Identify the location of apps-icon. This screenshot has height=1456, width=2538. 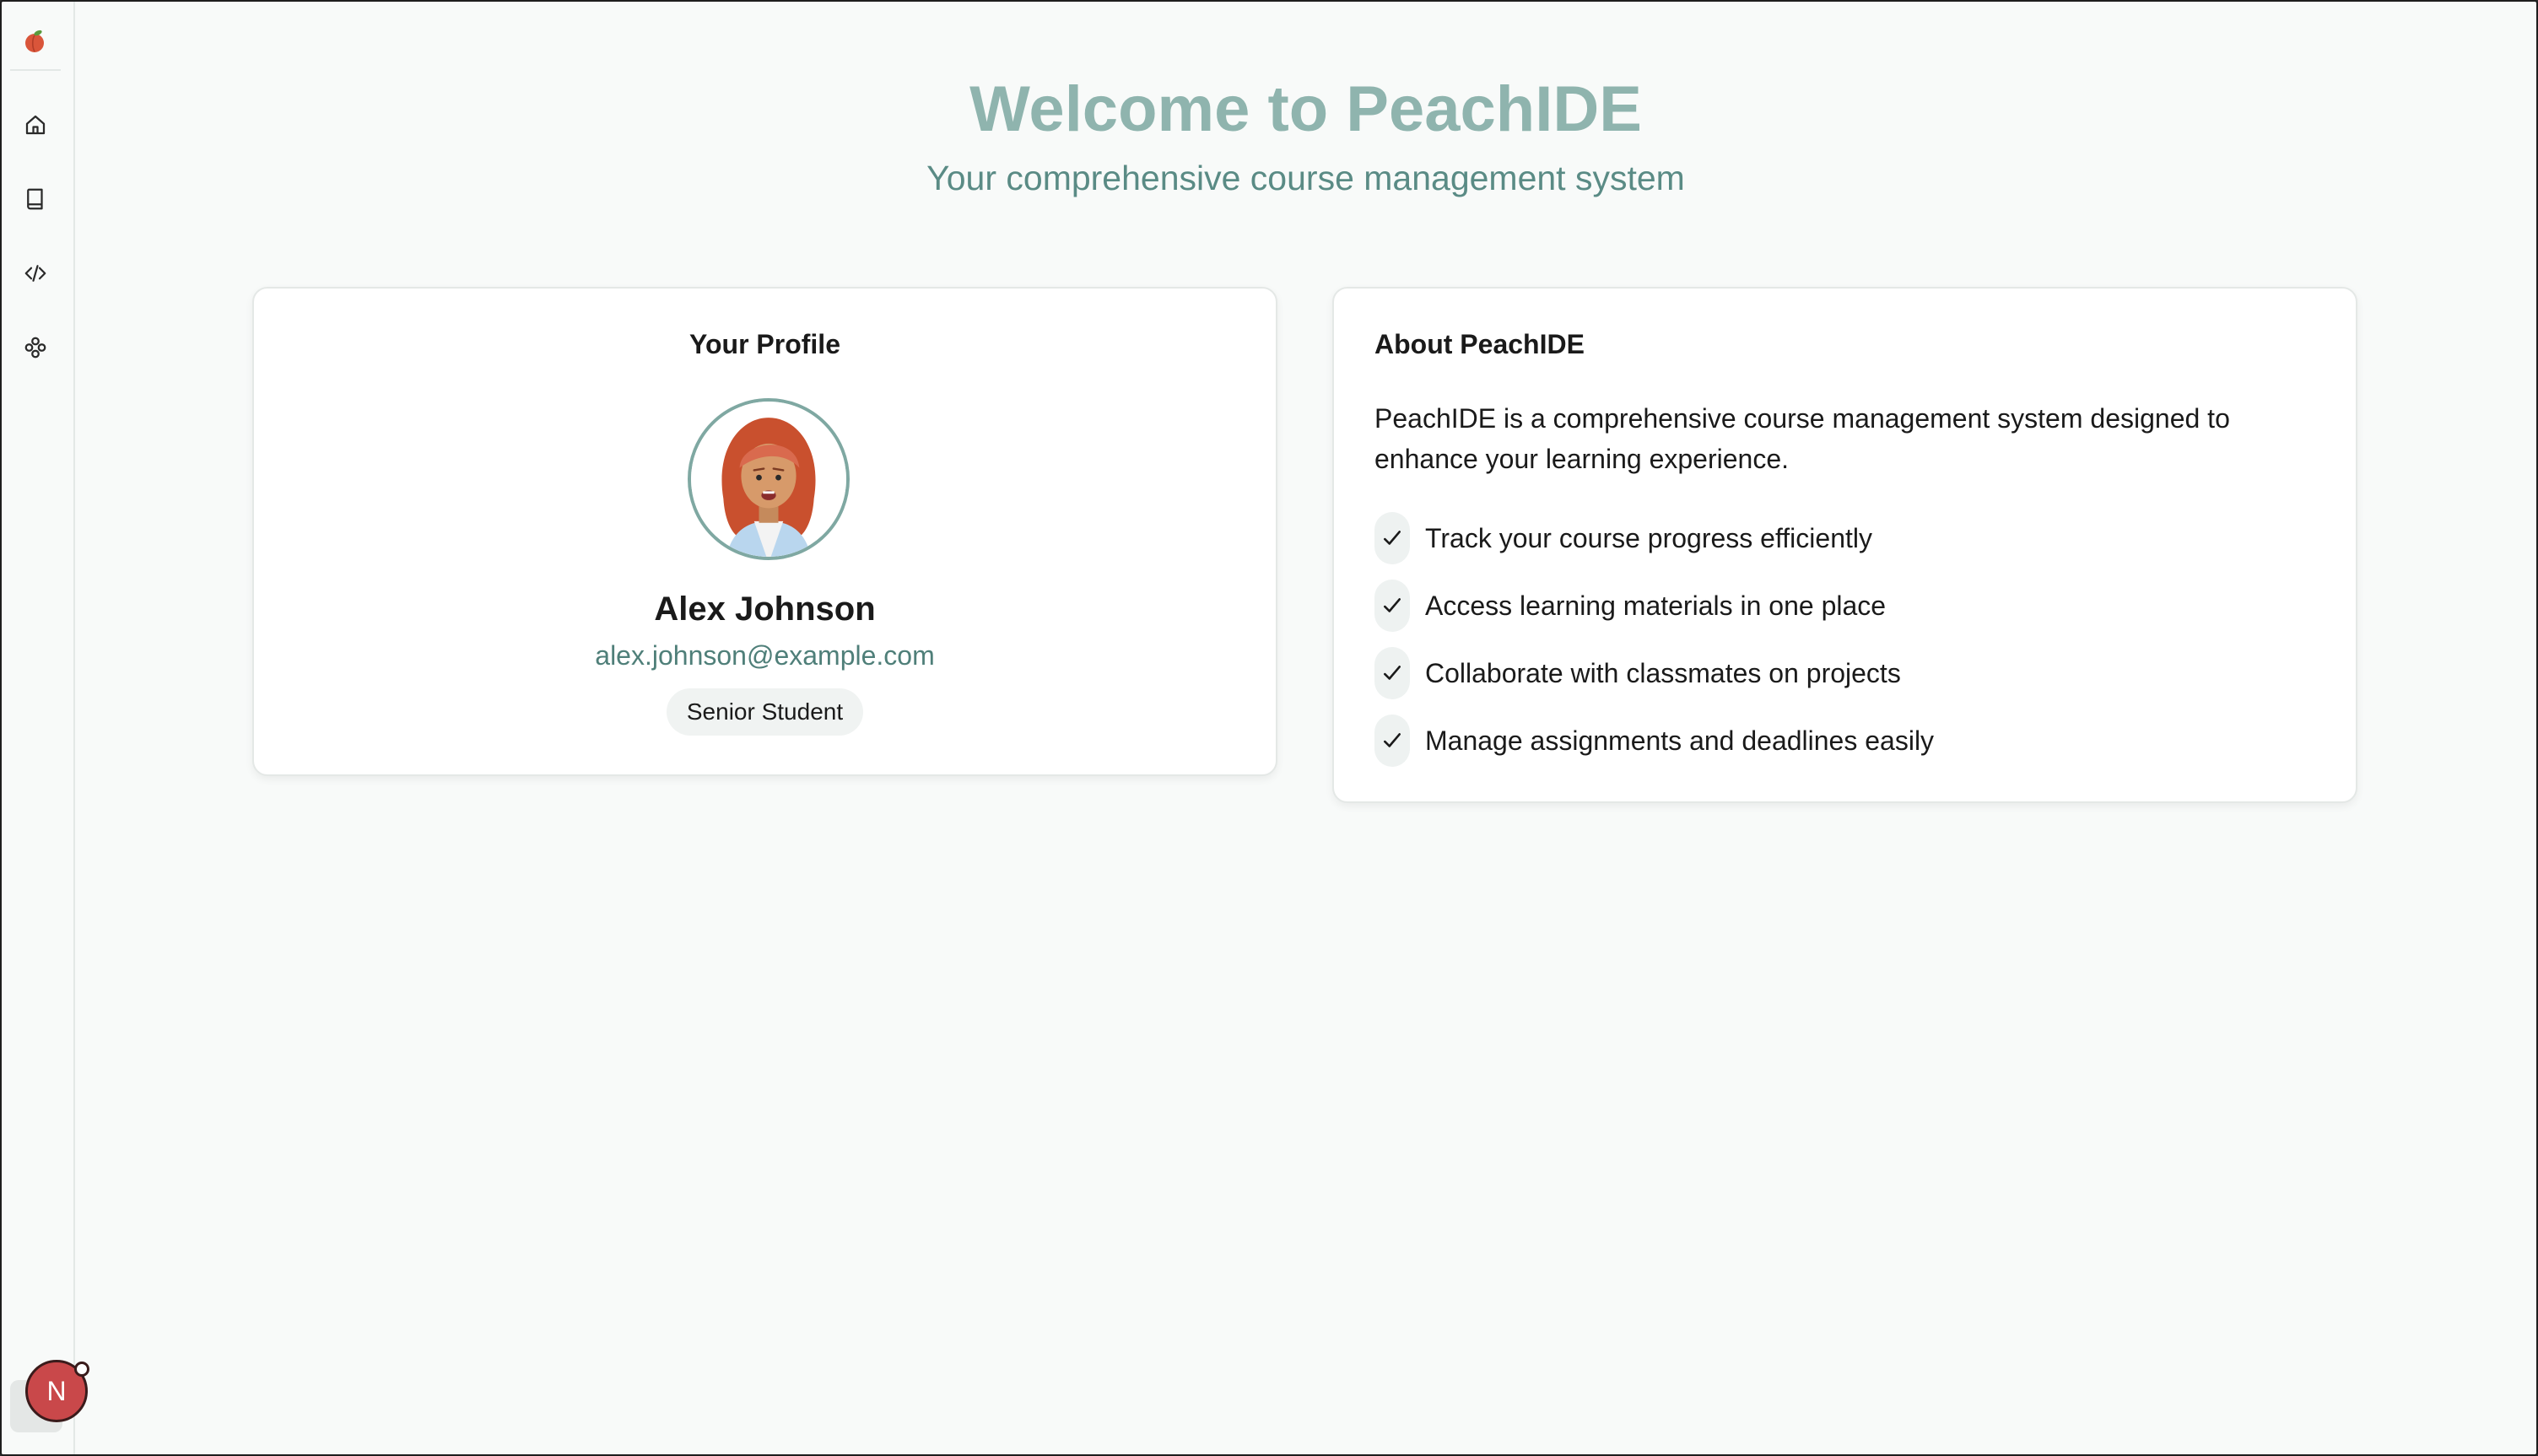
(35, 348).